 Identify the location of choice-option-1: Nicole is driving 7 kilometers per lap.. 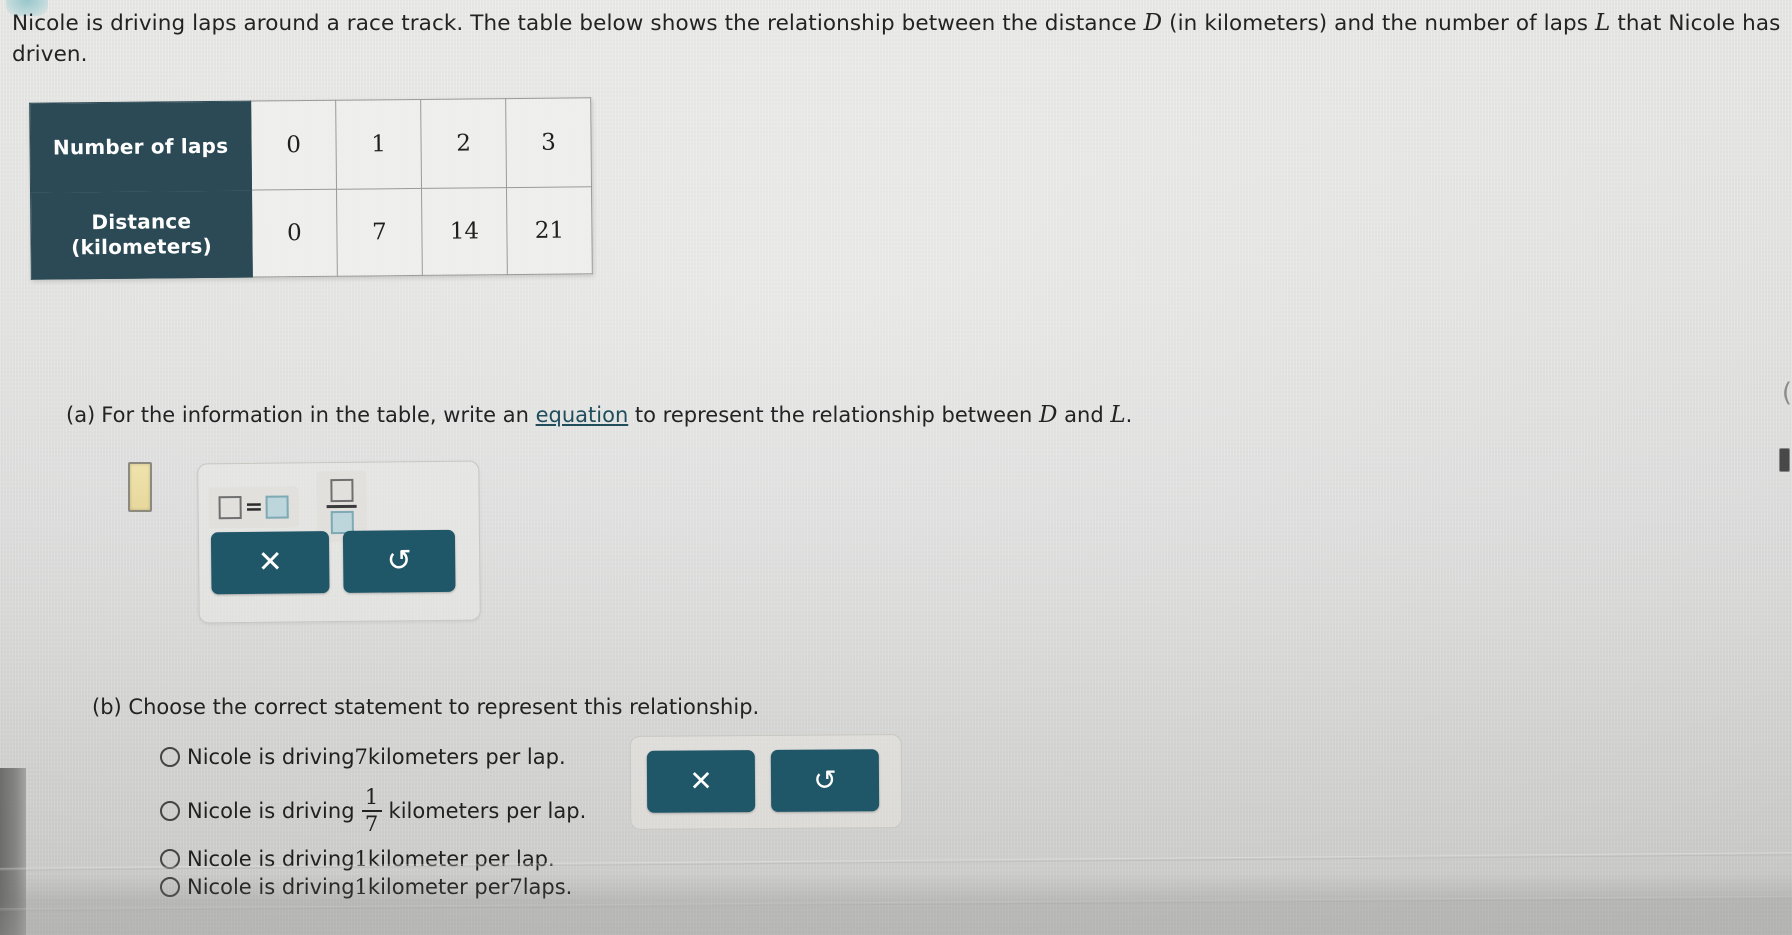
(373, 757).